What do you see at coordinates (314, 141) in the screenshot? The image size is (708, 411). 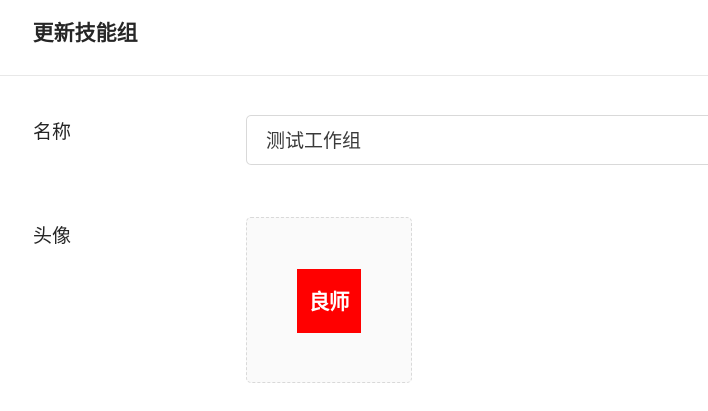 I see `name-input-value: 测试工作组` at bounding box center [314, 141].